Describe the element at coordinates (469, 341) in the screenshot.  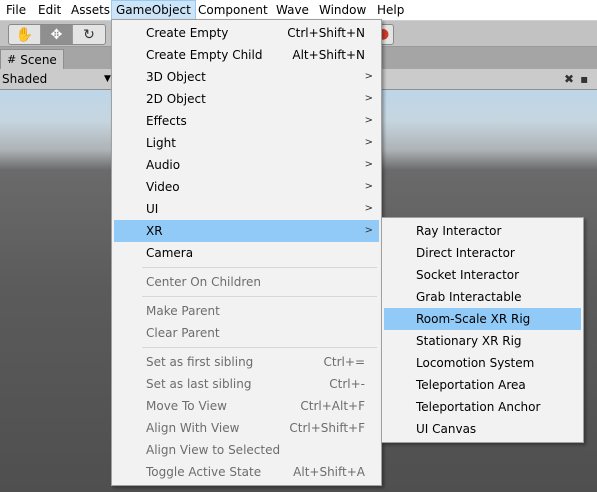
I see `submenu-item-label: Stationary XR Rig` at that location.